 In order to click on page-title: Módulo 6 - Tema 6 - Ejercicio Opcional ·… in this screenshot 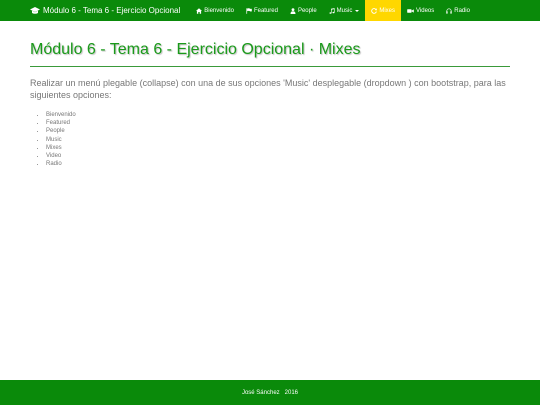, I will do `click(195, 49)`.